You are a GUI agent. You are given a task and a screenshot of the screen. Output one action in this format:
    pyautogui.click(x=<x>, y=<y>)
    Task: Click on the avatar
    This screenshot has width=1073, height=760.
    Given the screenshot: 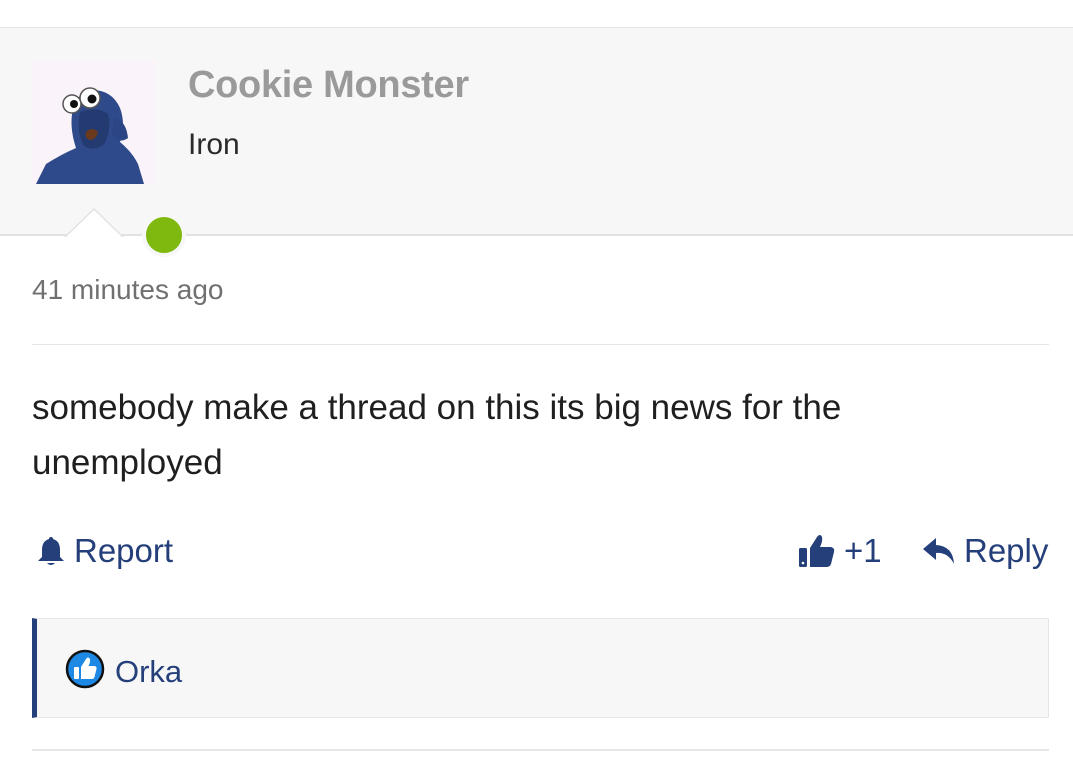 What is the action you would take?
    pyautogui.click(x=109, y=158)
    